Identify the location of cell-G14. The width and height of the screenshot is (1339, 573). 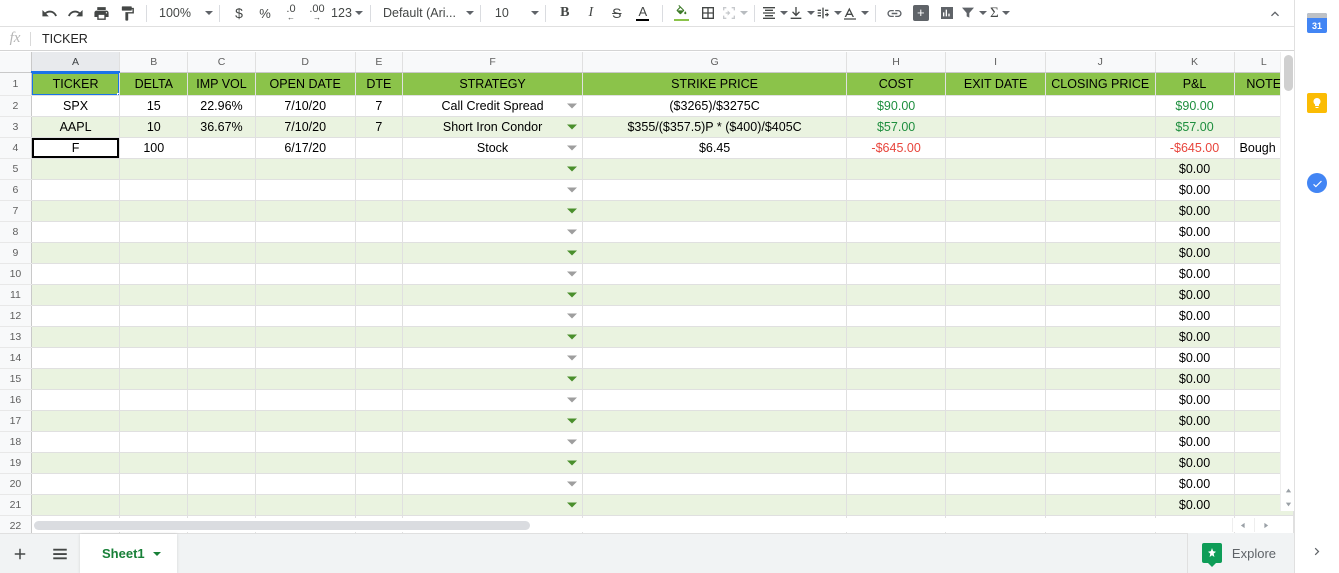
(714, 358).